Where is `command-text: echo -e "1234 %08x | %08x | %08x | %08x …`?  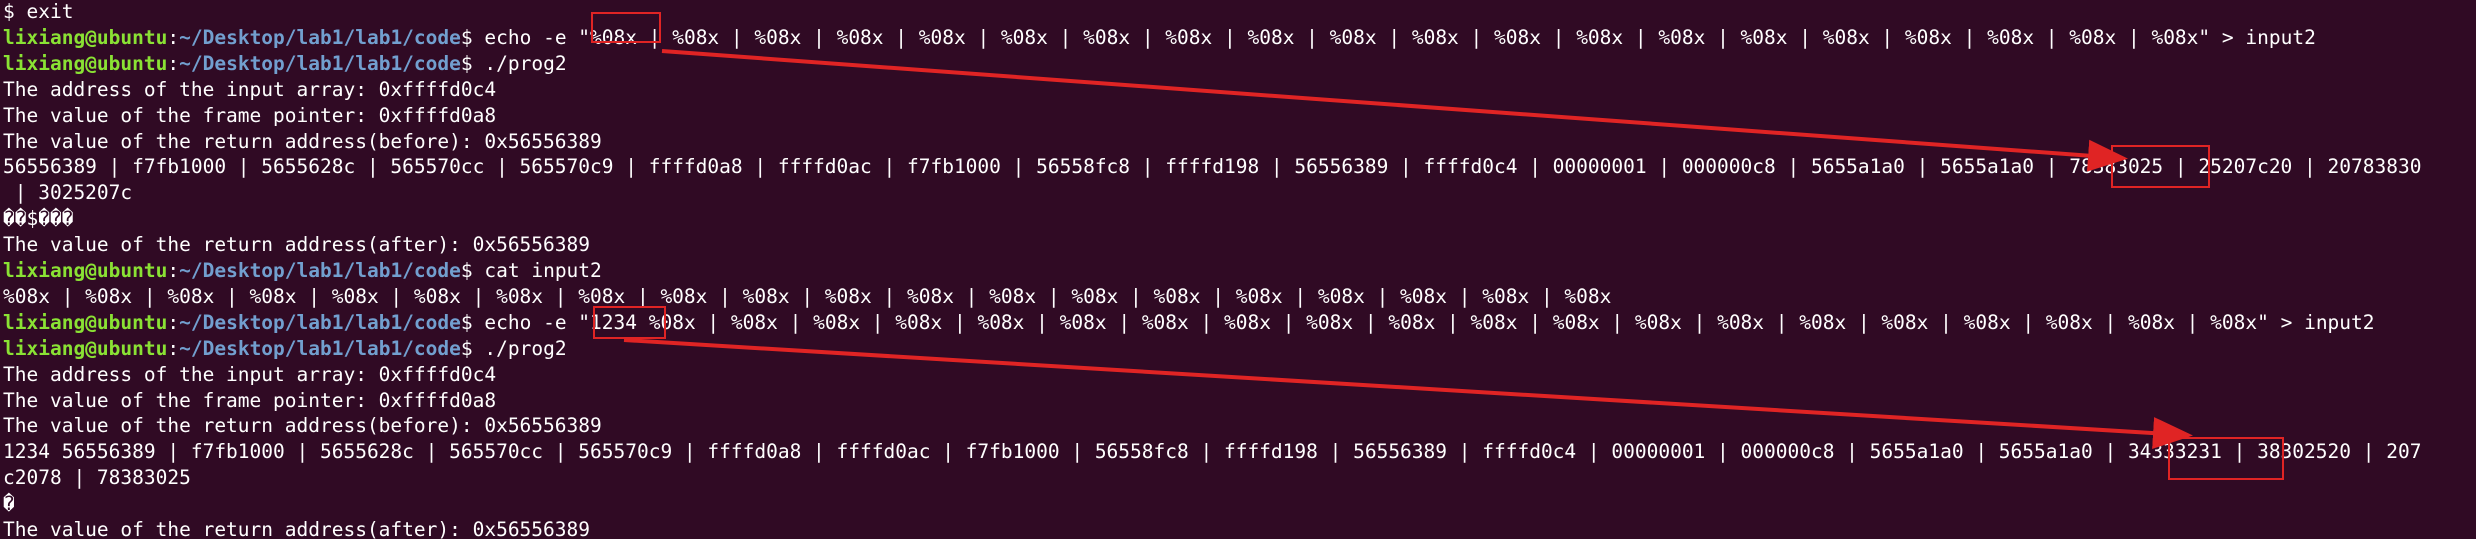 command-text: echo -e "1234 %08x | %08x | %08x | %08x … is located at coordinates (1429, 322).